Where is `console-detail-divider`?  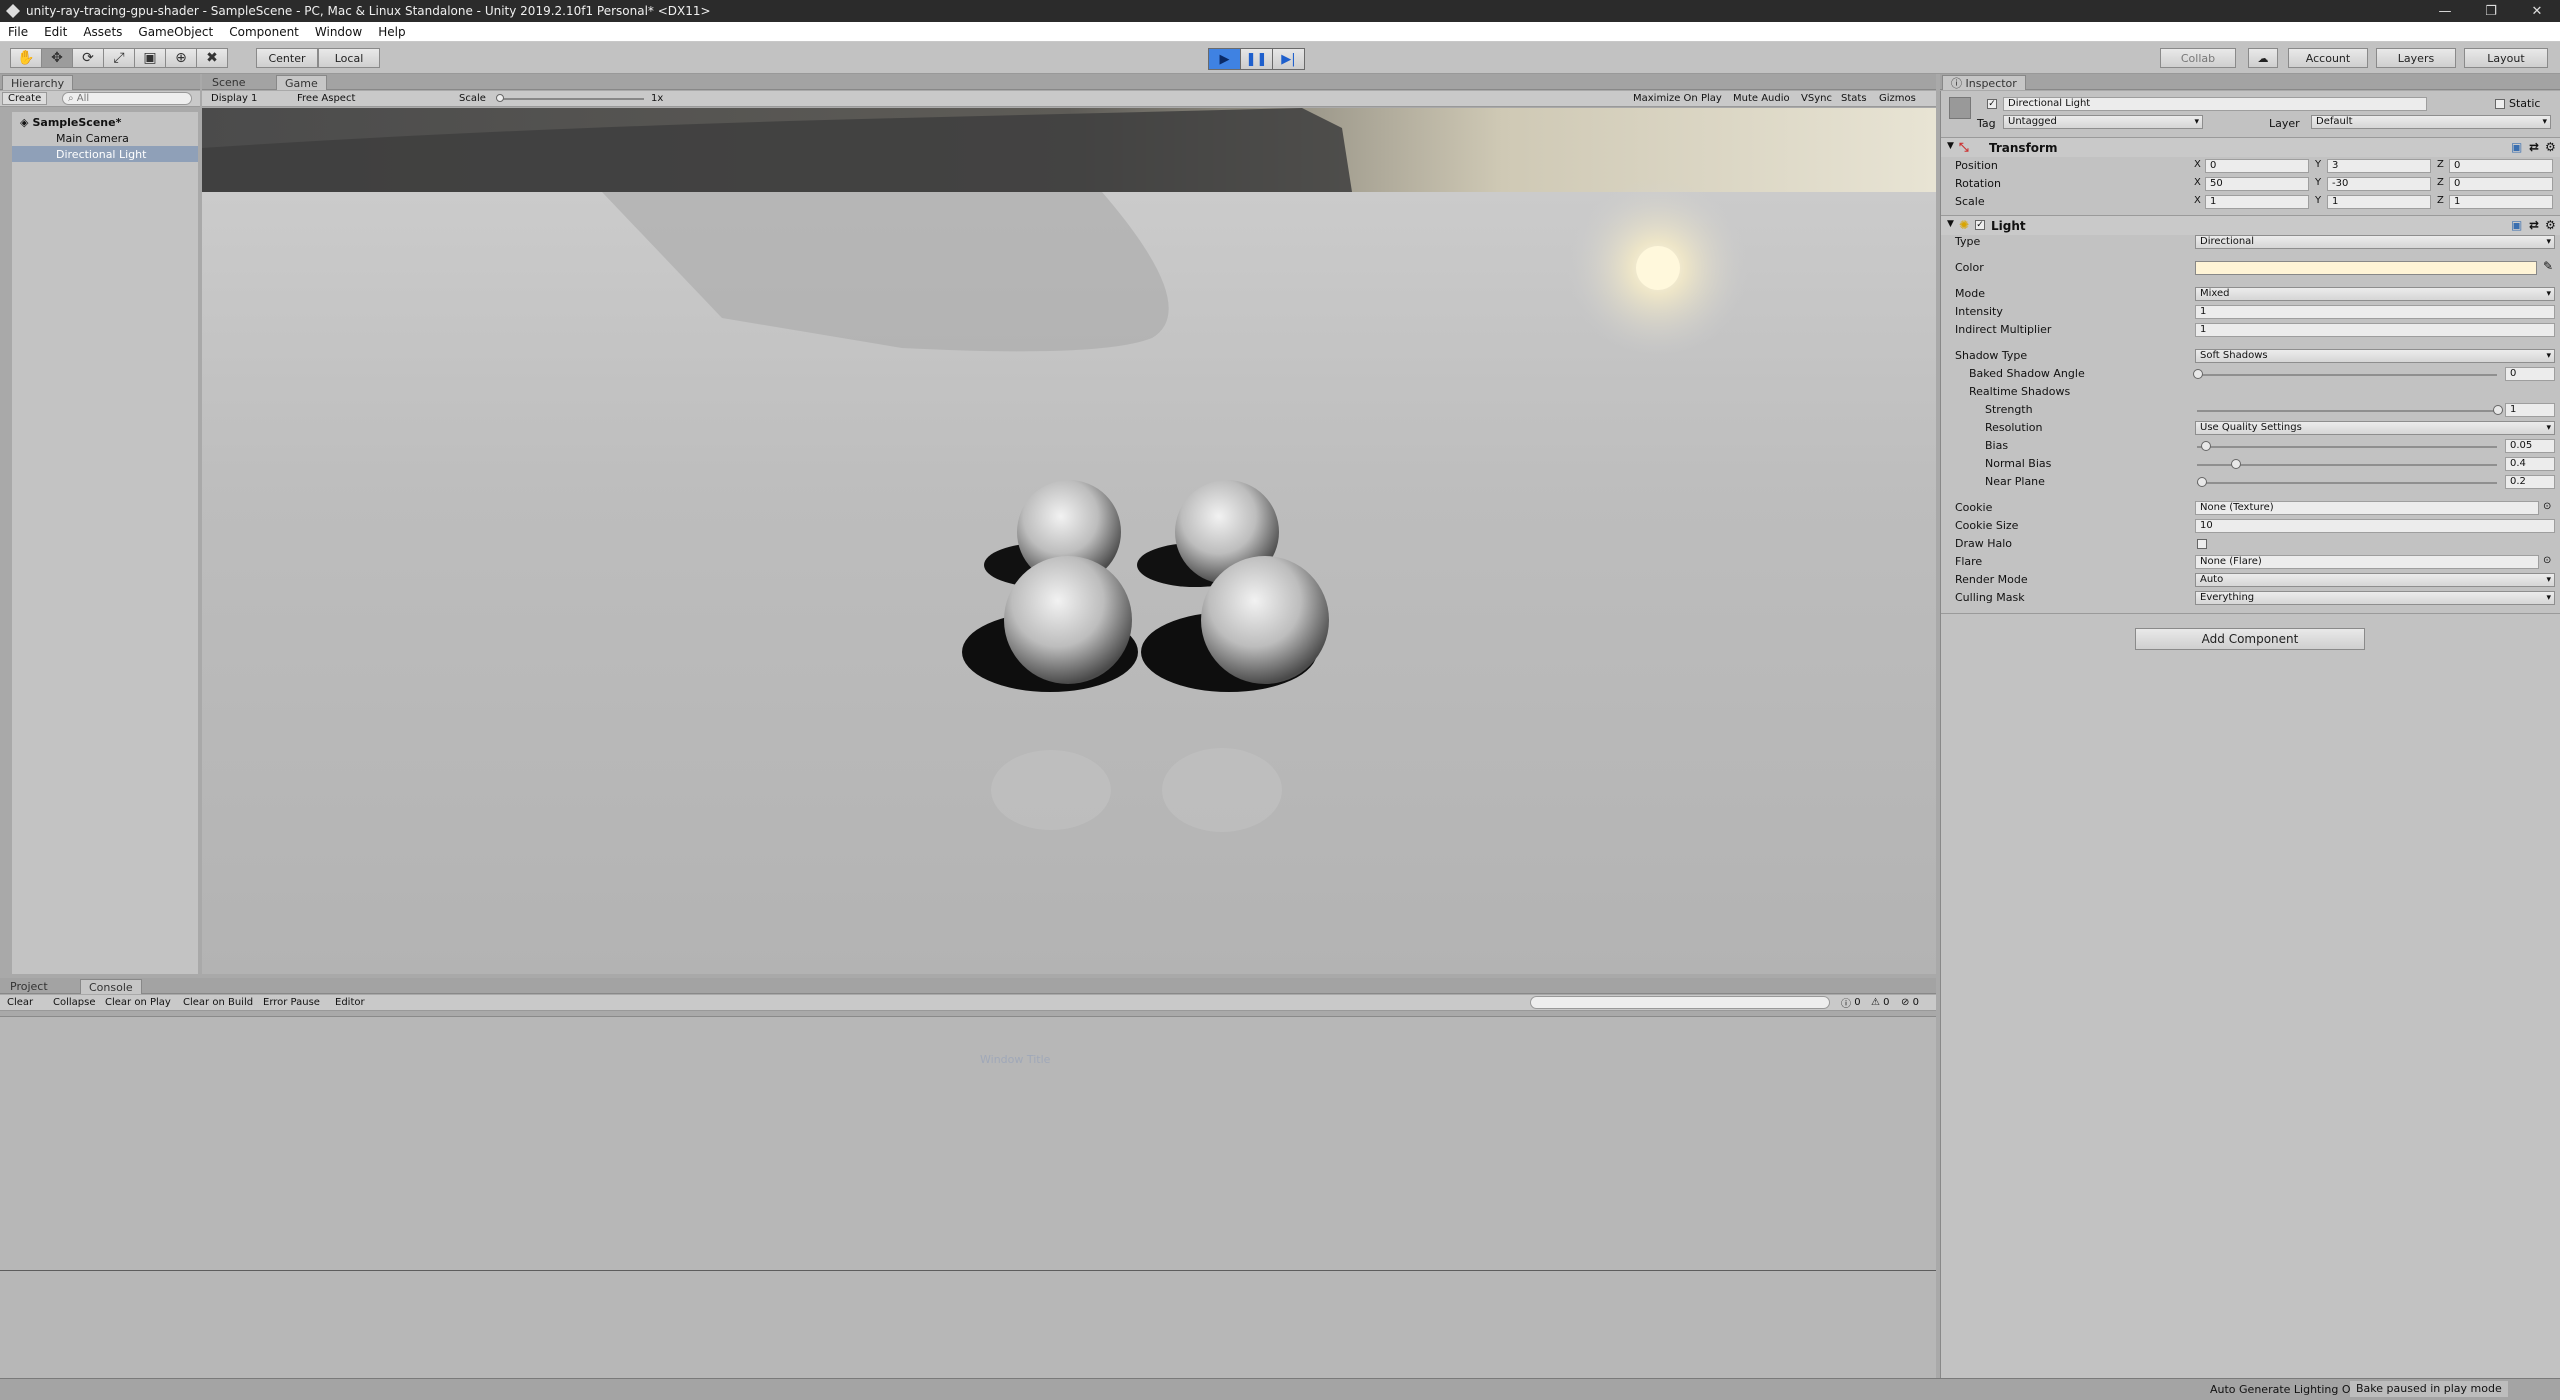
console-detail-divider is located at coordinates (968, 1270).